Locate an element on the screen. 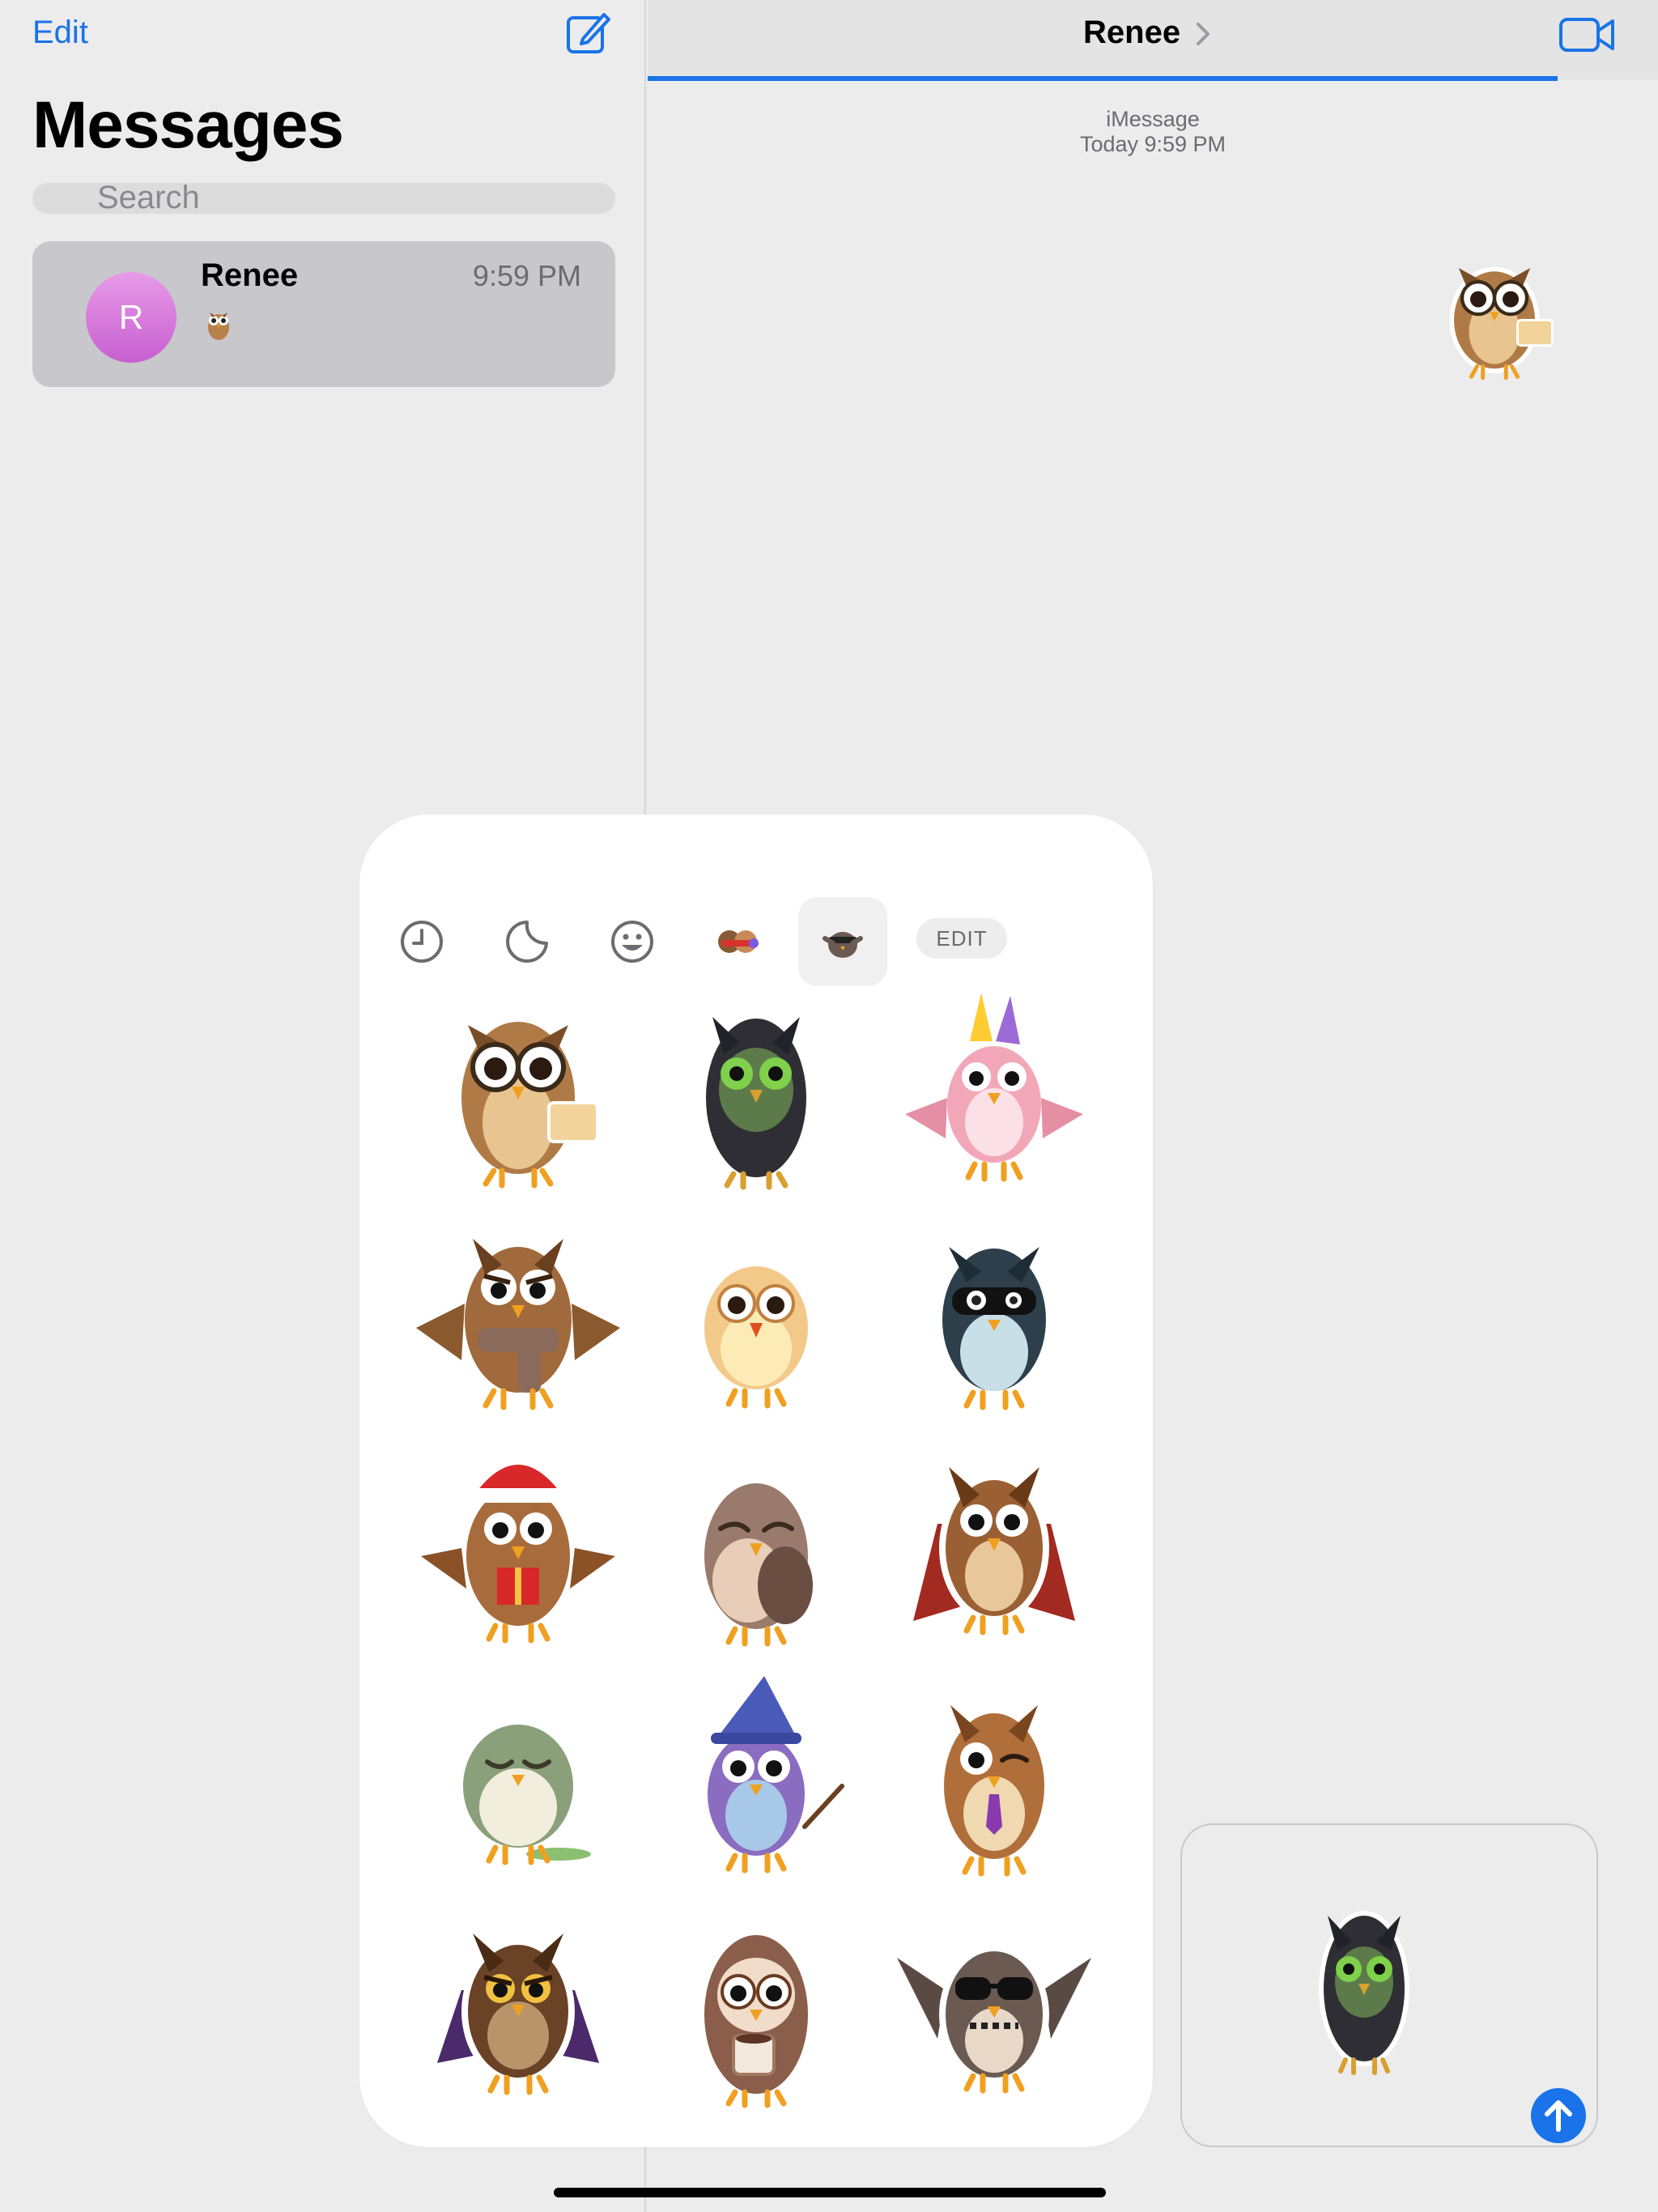 The image size is (1658, 2212). conversation-name: Renee is located at coordinates (250, 275).